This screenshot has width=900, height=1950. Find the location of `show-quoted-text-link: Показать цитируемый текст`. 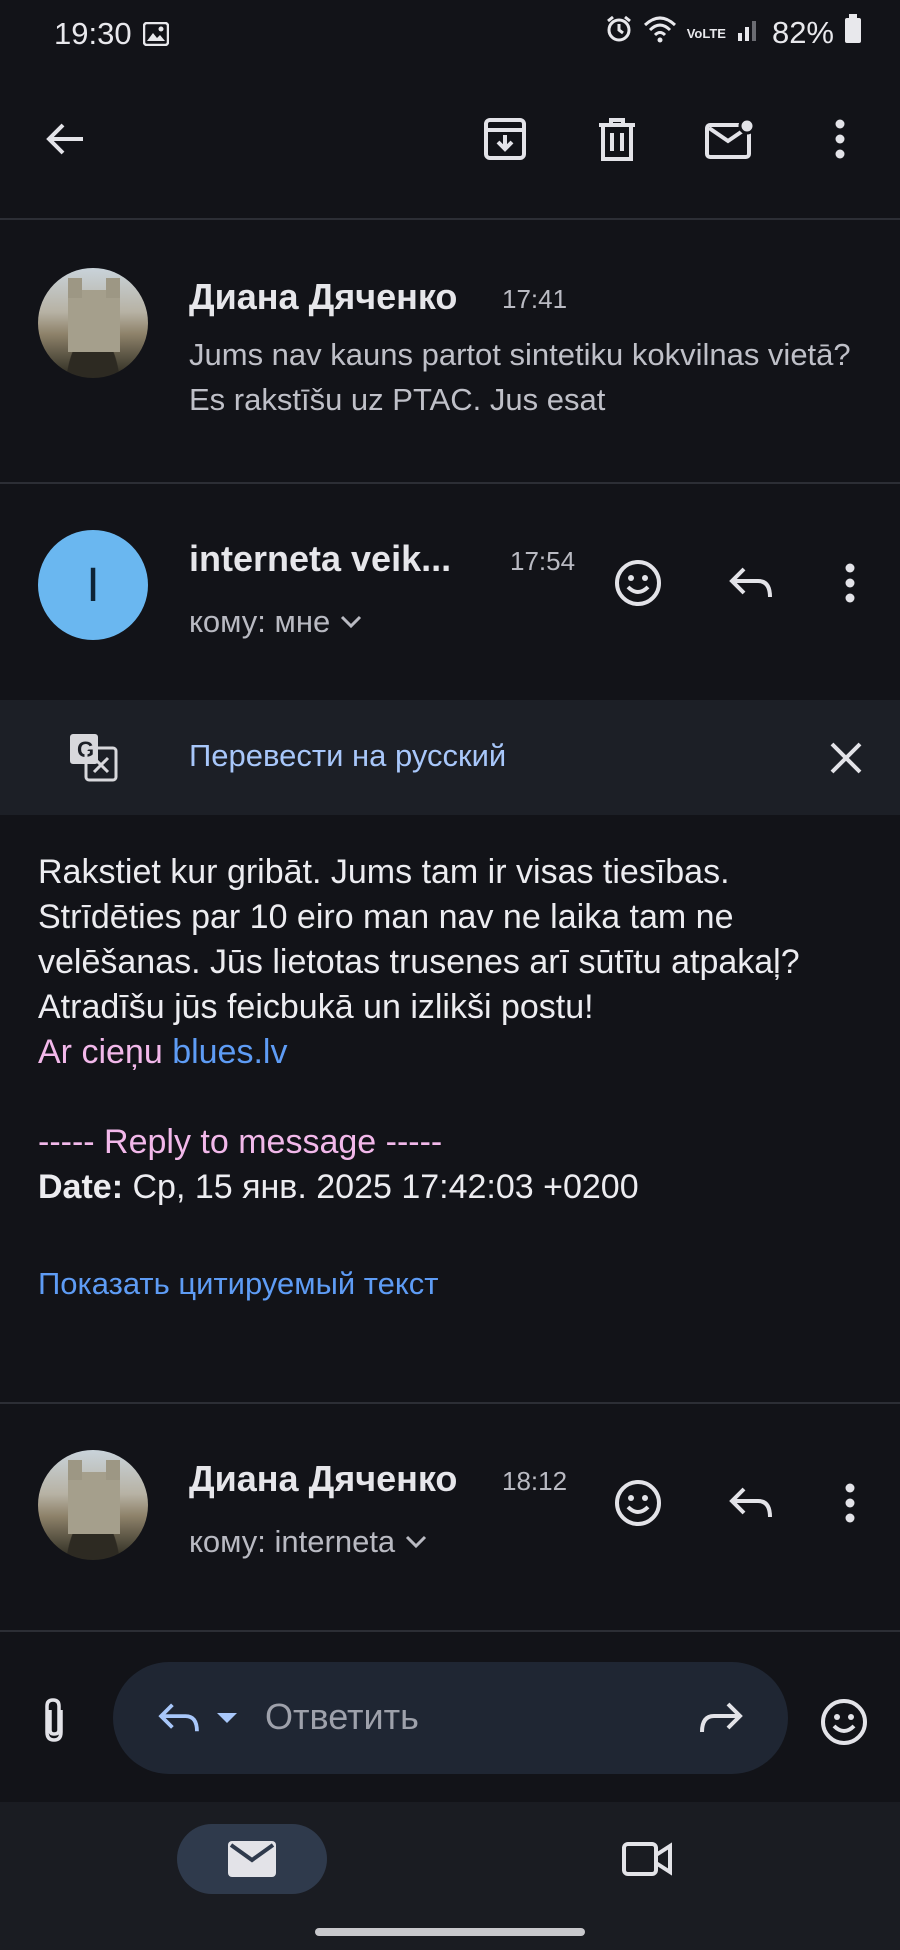

show-quoted-text-link: Показать цитируемый текст is located at coordinates (238, 1284).